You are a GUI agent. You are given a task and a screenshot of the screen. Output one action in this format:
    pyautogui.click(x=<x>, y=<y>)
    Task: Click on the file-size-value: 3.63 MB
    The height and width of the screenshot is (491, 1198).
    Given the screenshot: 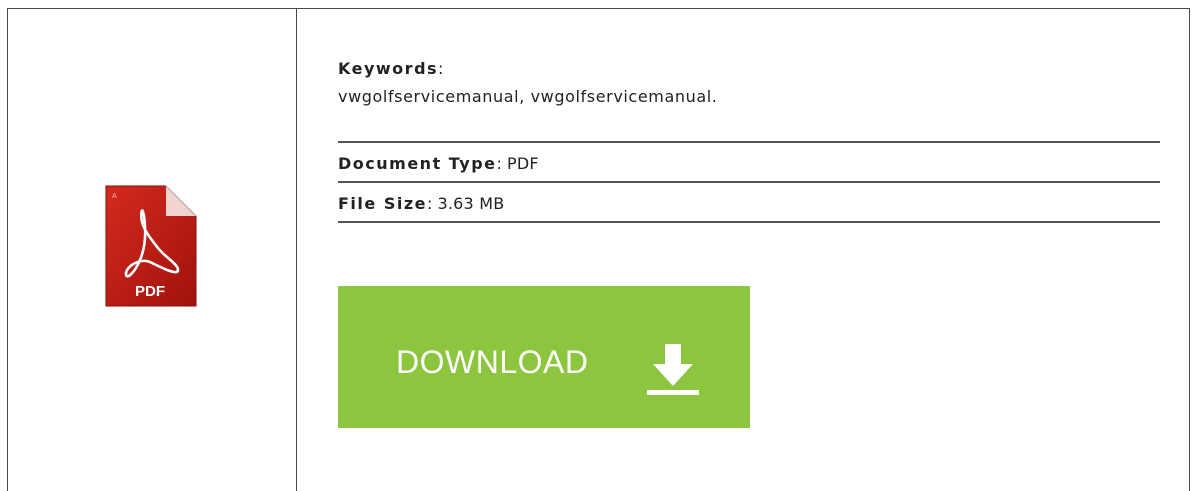 What is the action you would take?
    pyautogui.click(x=471, y=203)
    